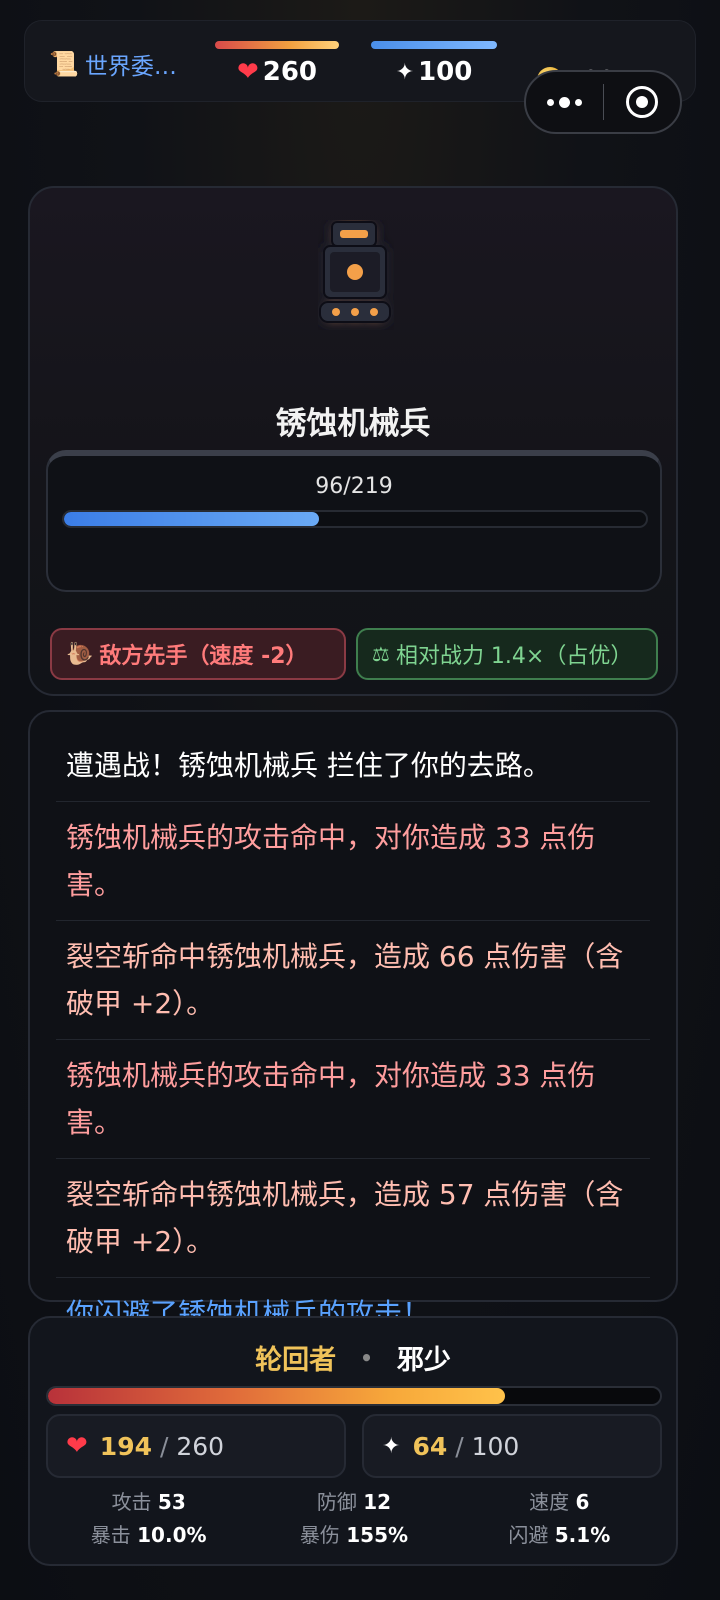 This screenshot has height=1600, width=720. I want to click on enemy-name: 锈蚀机械兵, so click(353, 424).